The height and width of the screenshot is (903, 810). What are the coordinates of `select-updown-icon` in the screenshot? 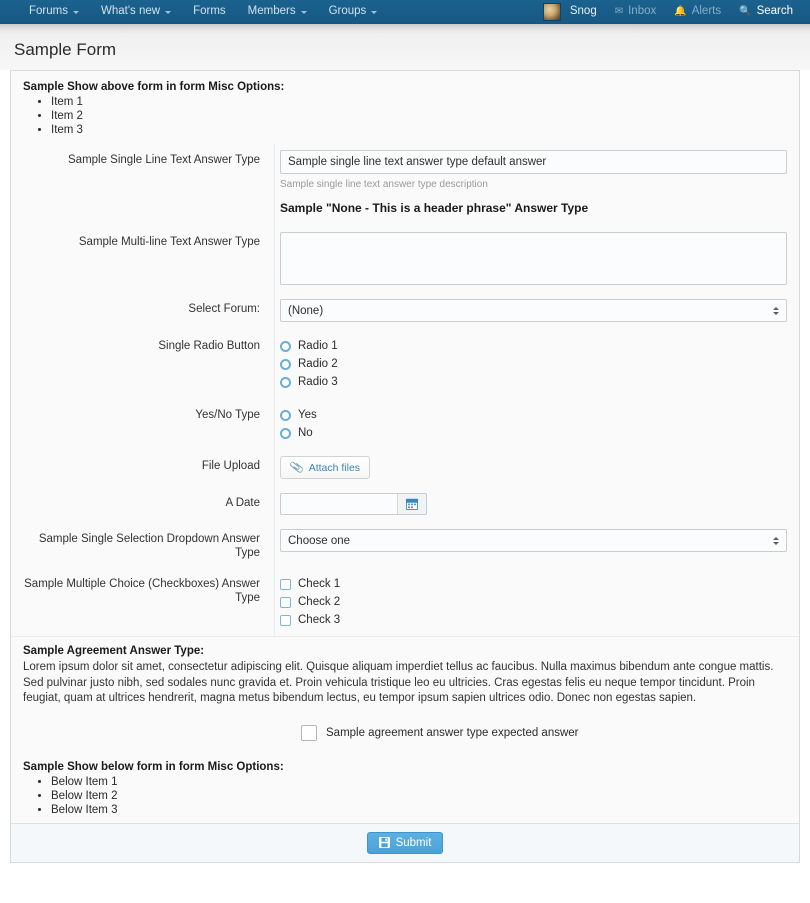 It's located at (776, 540).